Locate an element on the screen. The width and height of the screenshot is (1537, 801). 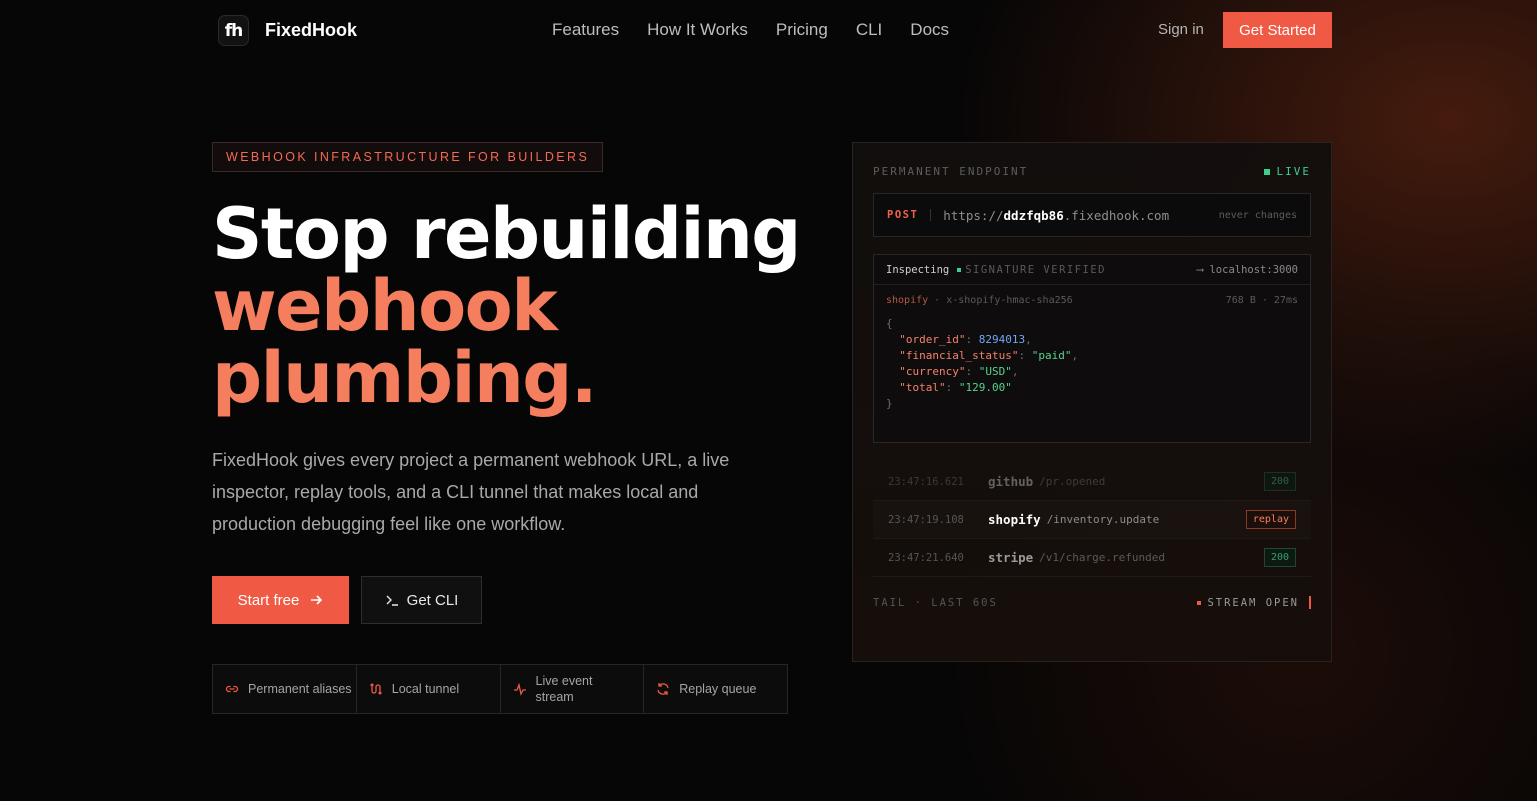
signature-verified: SIGNATURE VERIFIED is located at coordinates (1031, 270).